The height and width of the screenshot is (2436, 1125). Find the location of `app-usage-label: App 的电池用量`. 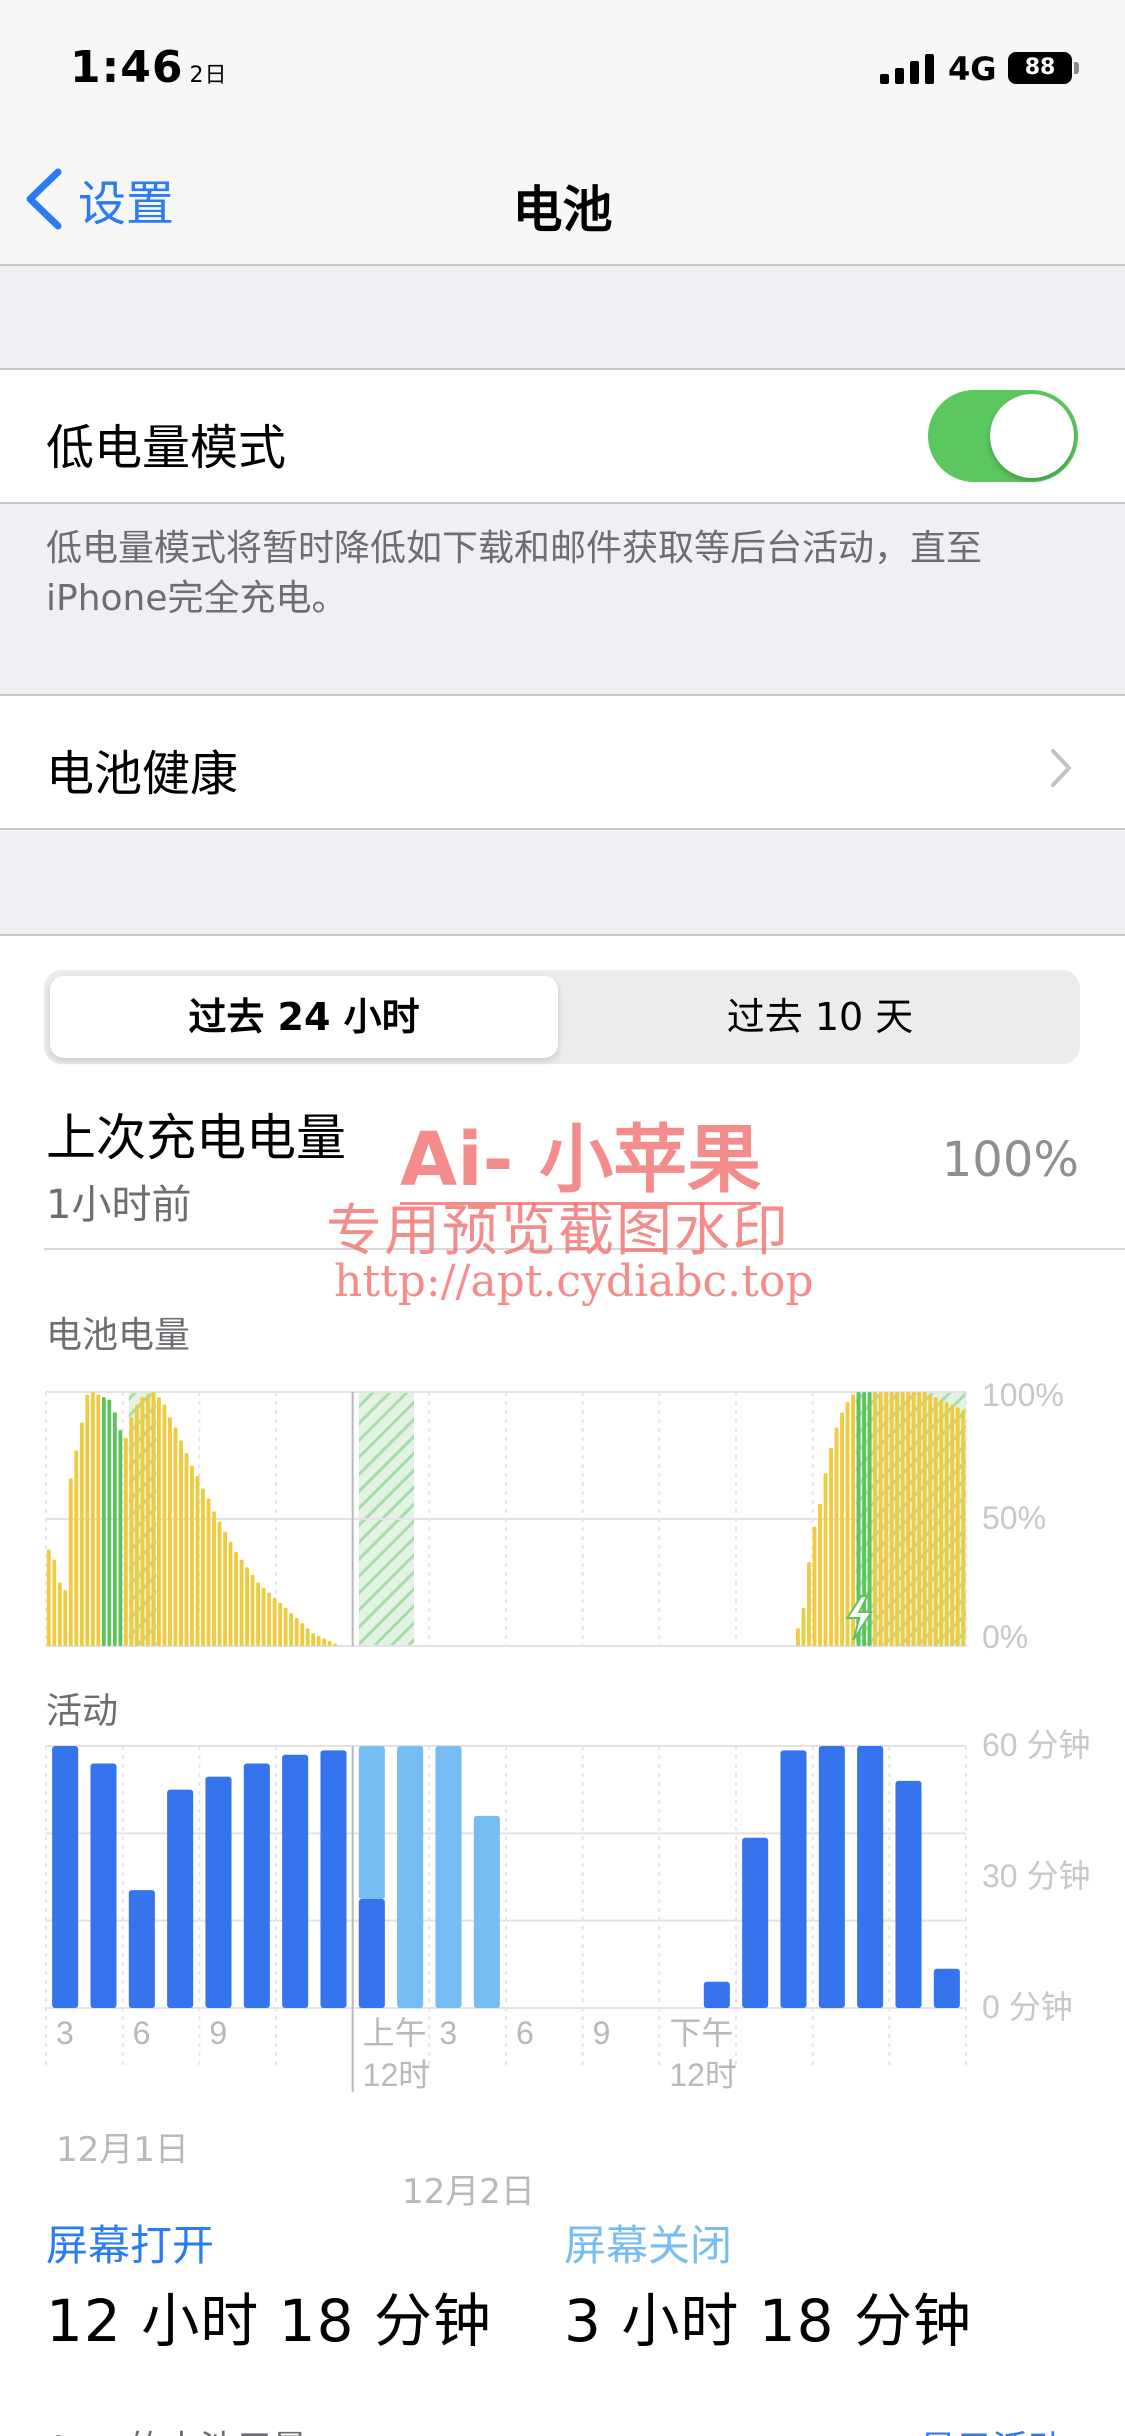

app-usage-label: App 的电池用量 is located at coordinates (177, 2428).